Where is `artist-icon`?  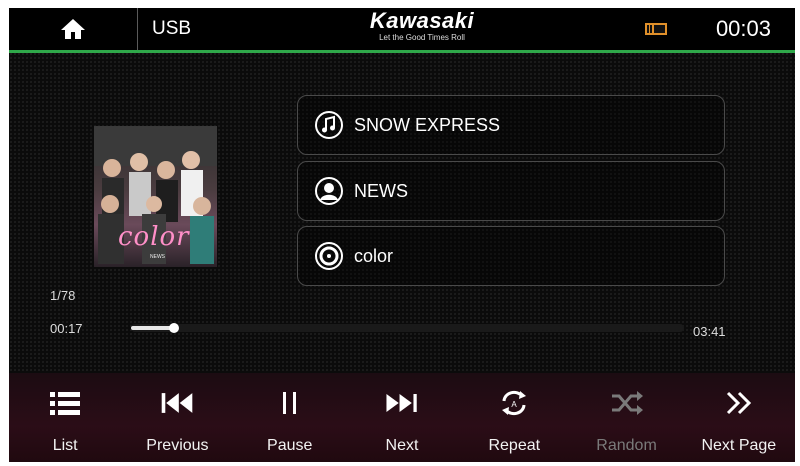
artist-icon is located at coordinates (329, 191).